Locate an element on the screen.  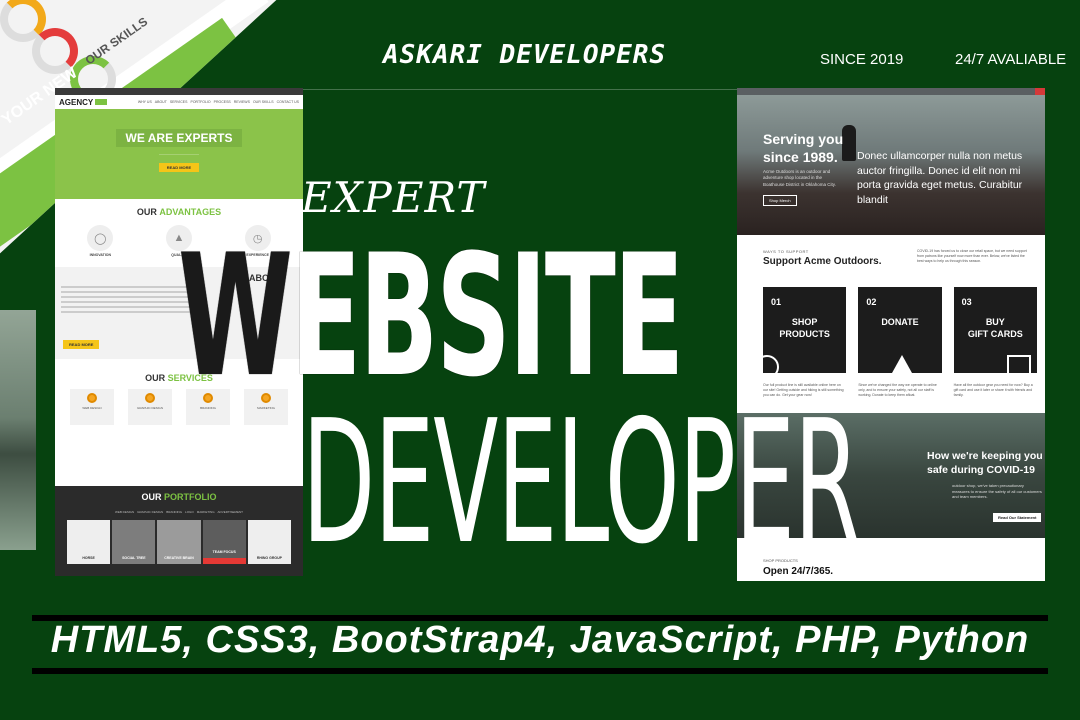
mockup-about-button: READ MORE is located at coordinates (81, 344).